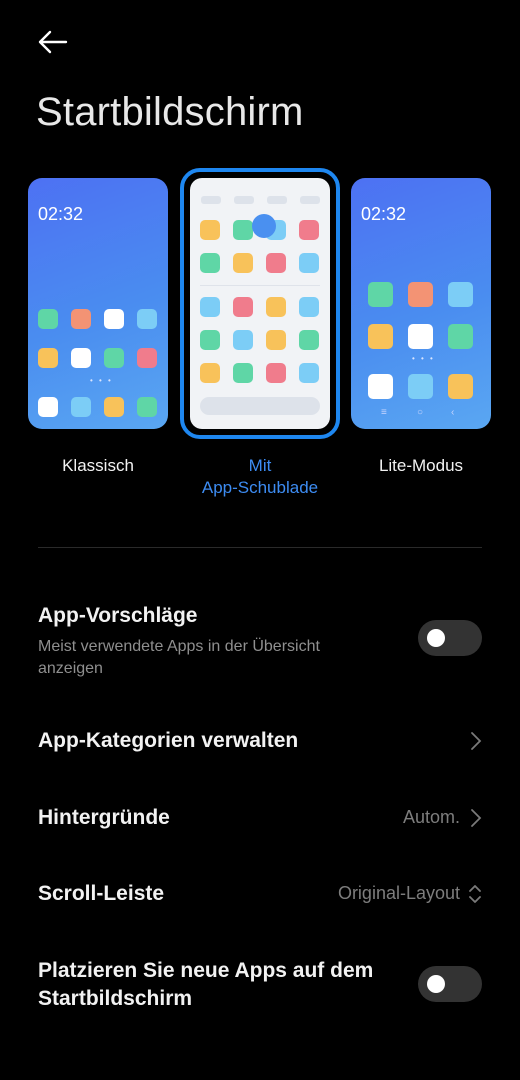  I want to click on wallpapers-value: Autom., so click(431, 817).